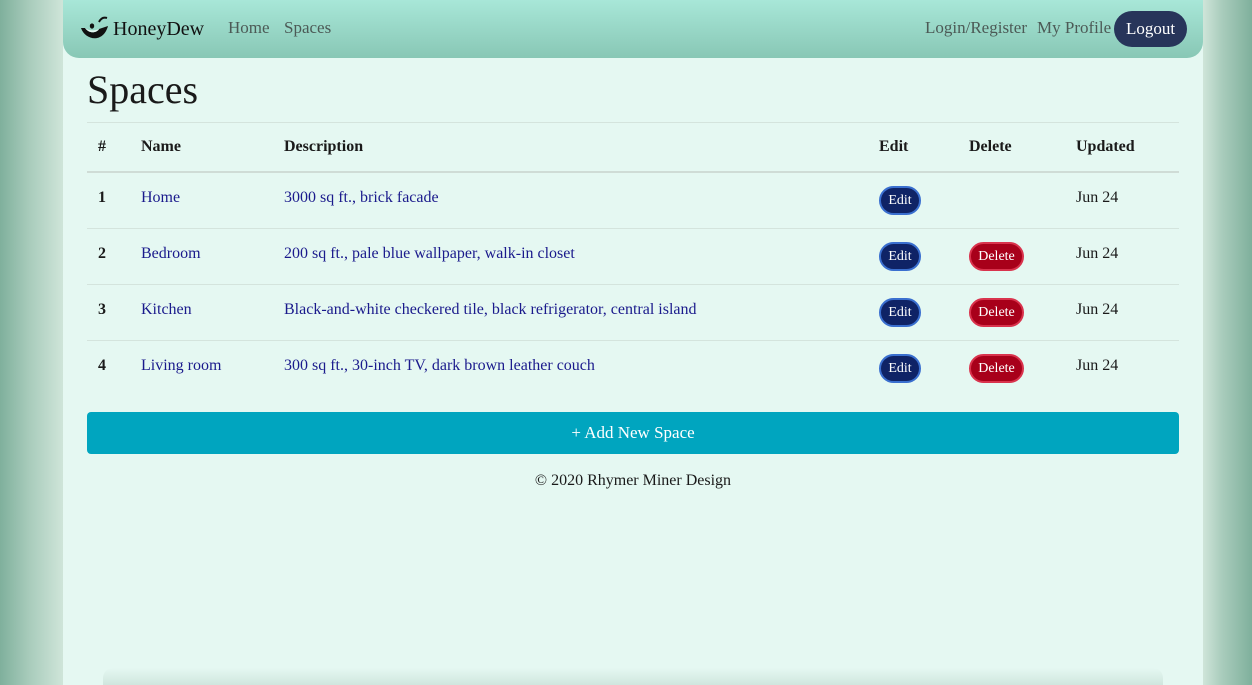  I want to click on space-description-link: 3000 sq ft., brick facade, so click(361, 198).